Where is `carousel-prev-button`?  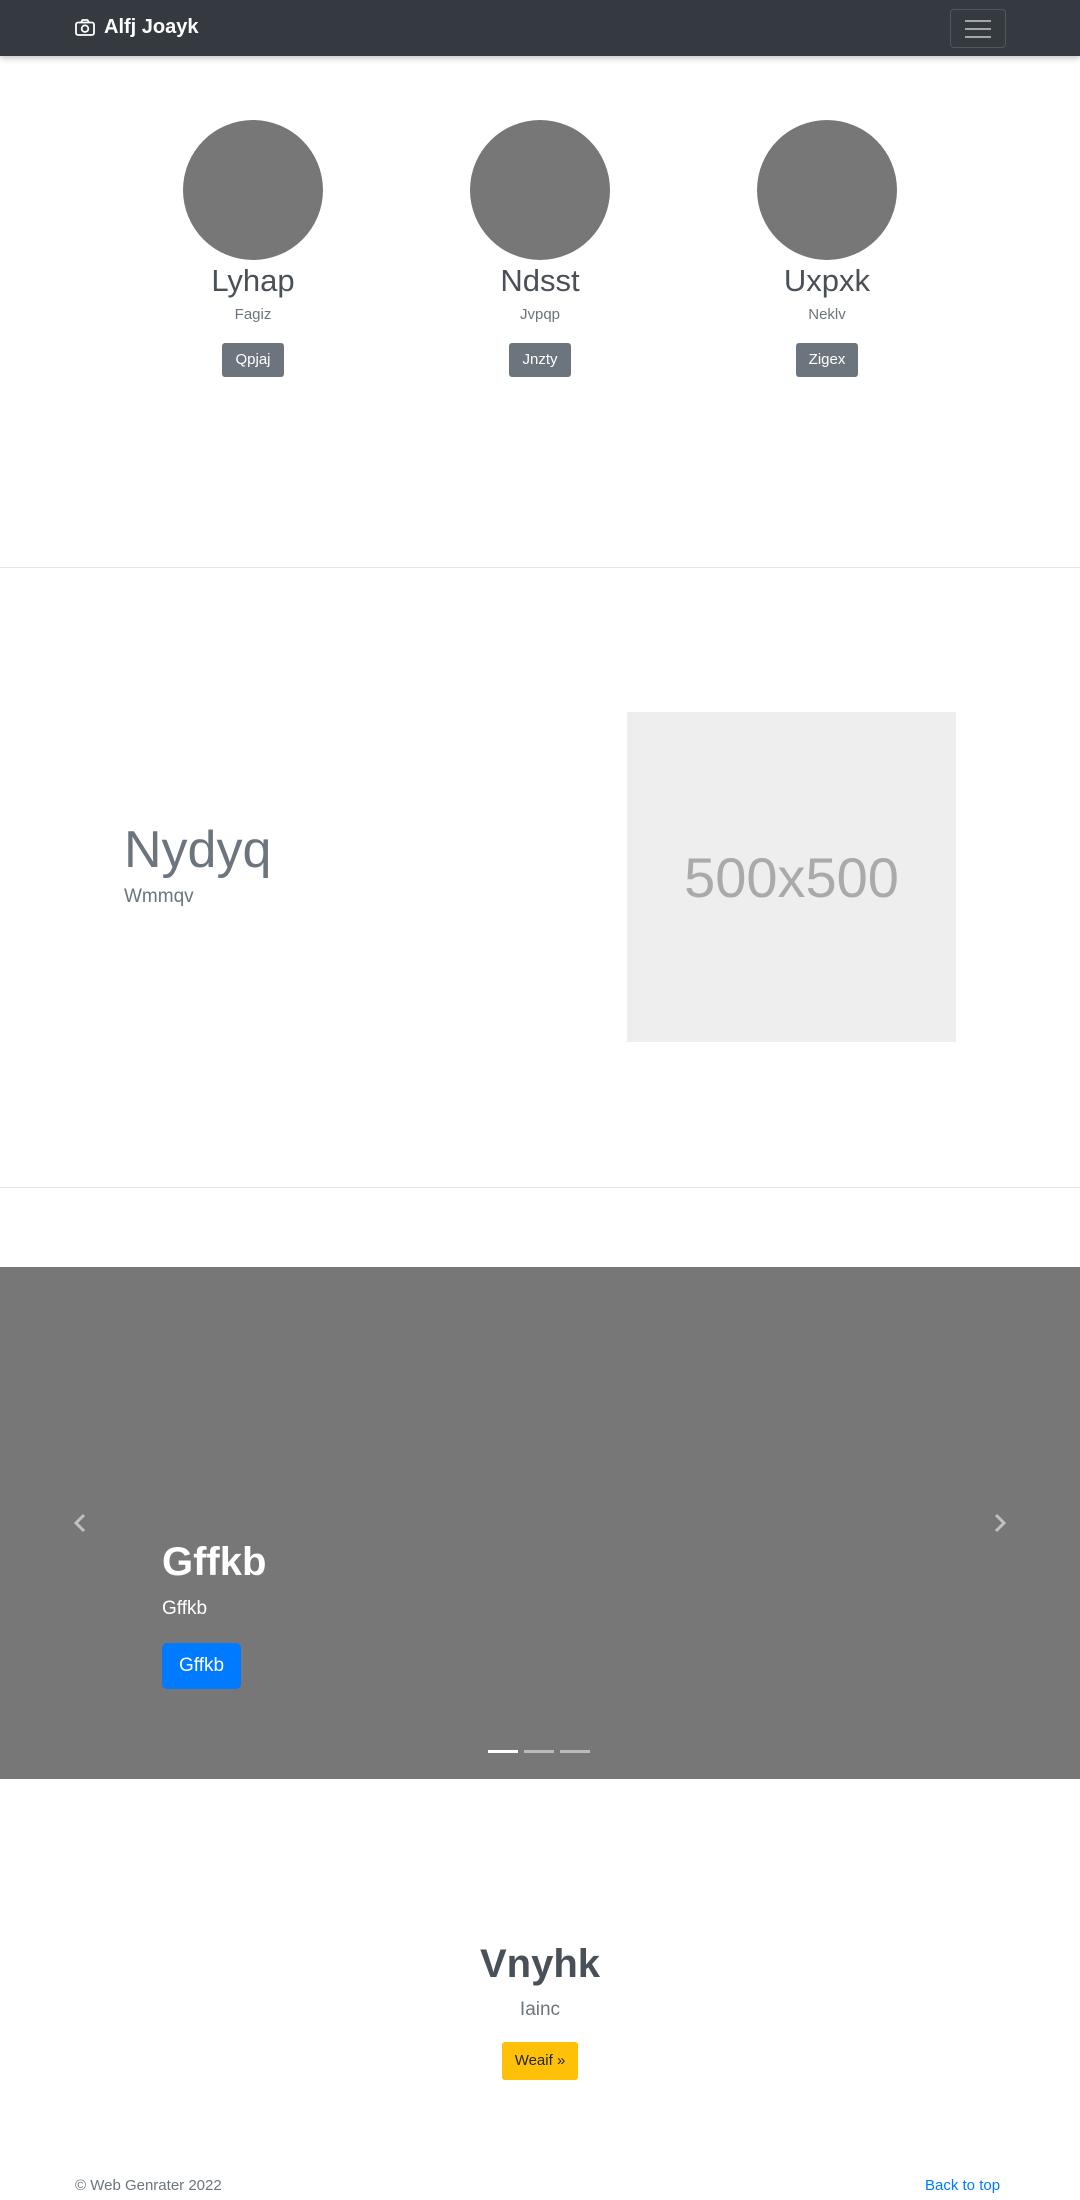 carousel-prev-button is located at coordinates (81, 1523).